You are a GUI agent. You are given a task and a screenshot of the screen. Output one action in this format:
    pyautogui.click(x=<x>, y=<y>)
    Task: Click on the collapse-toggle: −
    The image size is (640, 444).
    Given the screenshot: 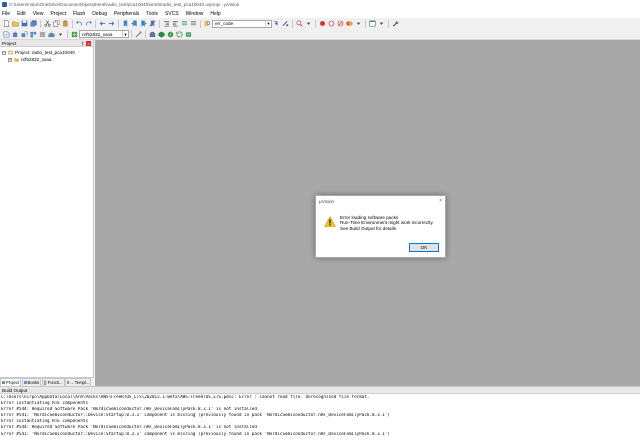 What is the action you would take?
    pyautogui.click(x=4, y=52)
    